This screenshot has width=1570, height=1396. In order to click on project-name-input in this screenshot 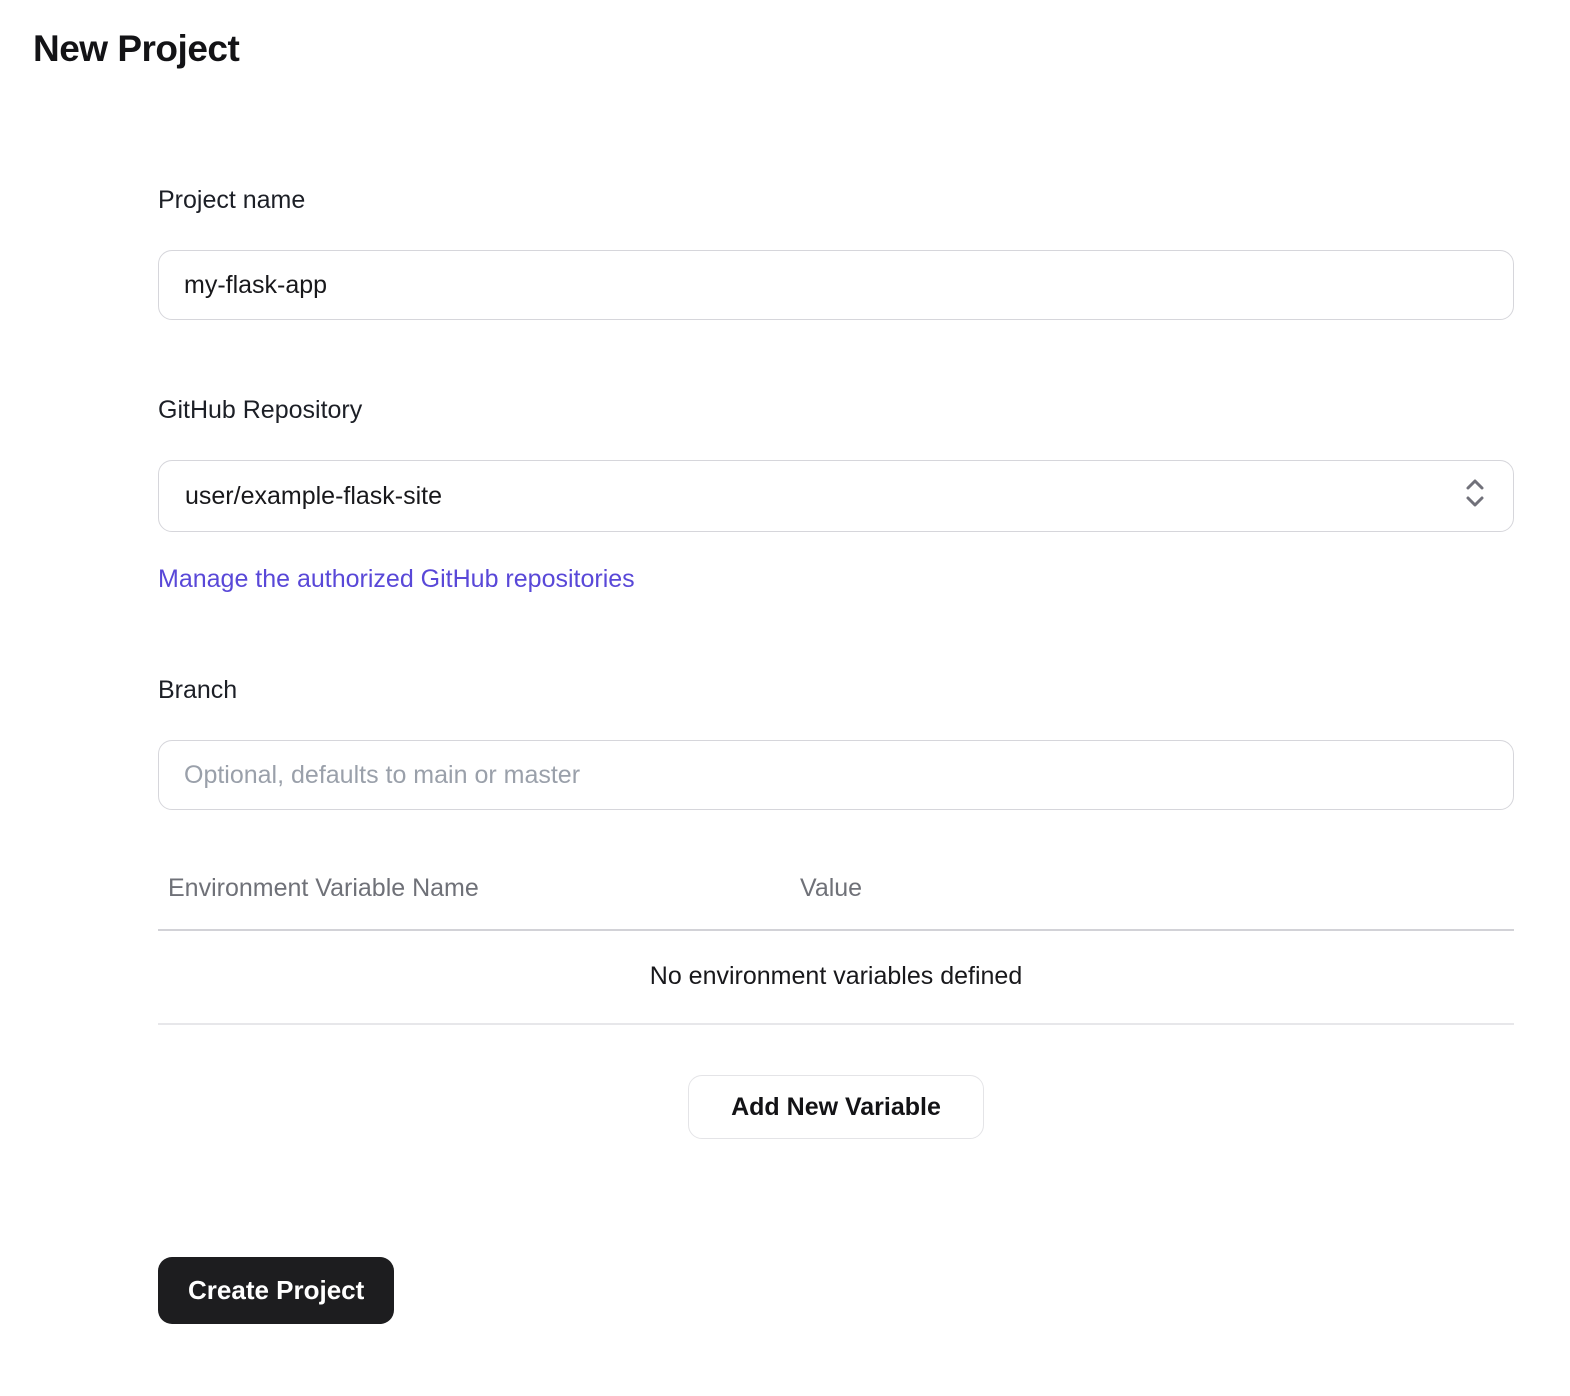, I will do `click(836, 285)`.